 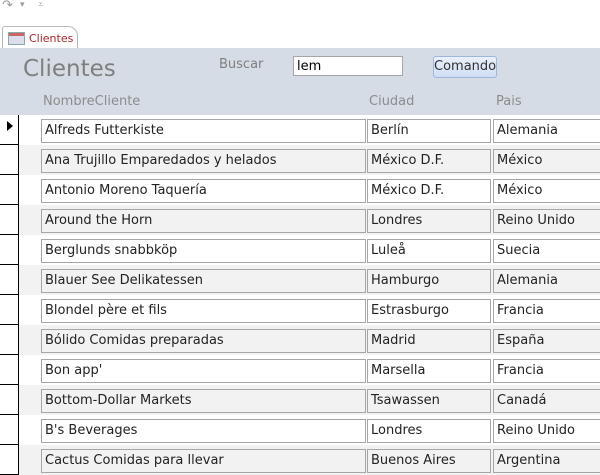 I want to click on quick-access-toolbar: ↷ ▾ ⩡, so click(x=300, y=11).